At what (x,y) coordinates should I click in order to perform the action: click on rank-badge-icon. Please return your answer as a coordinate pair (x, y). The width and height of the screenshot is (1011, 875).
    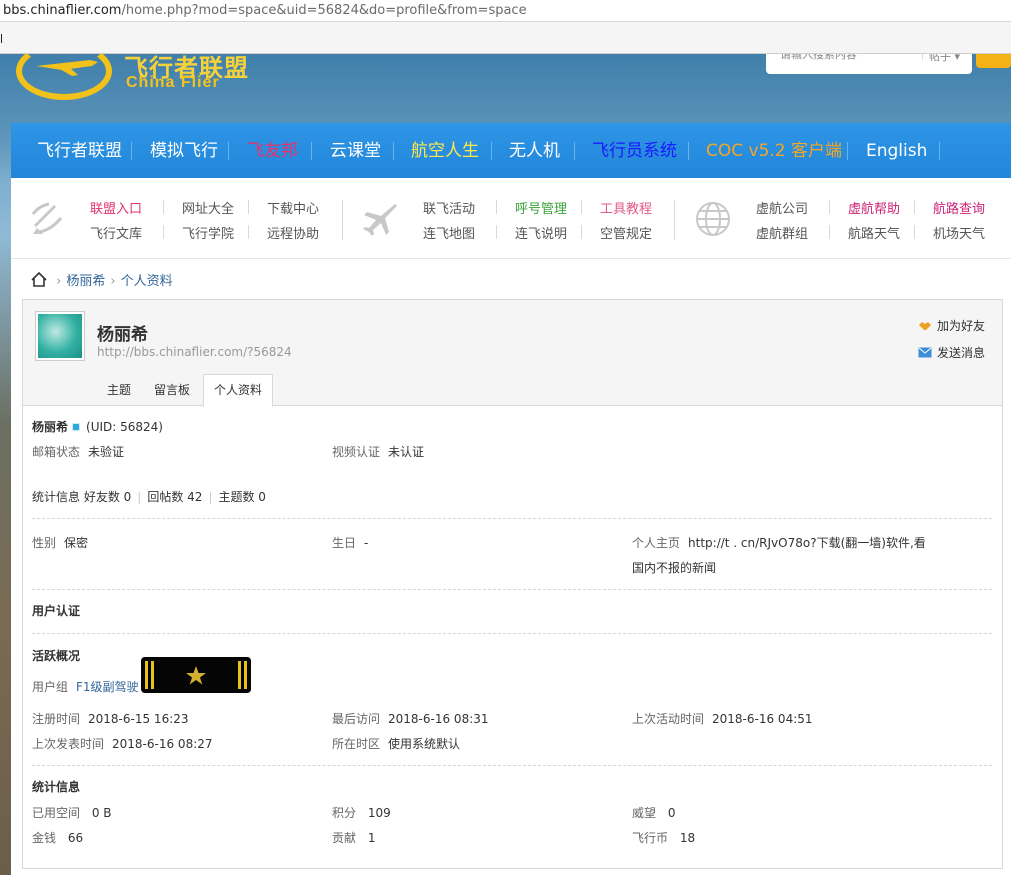
    Looking at the image, I should click on (196, 675).